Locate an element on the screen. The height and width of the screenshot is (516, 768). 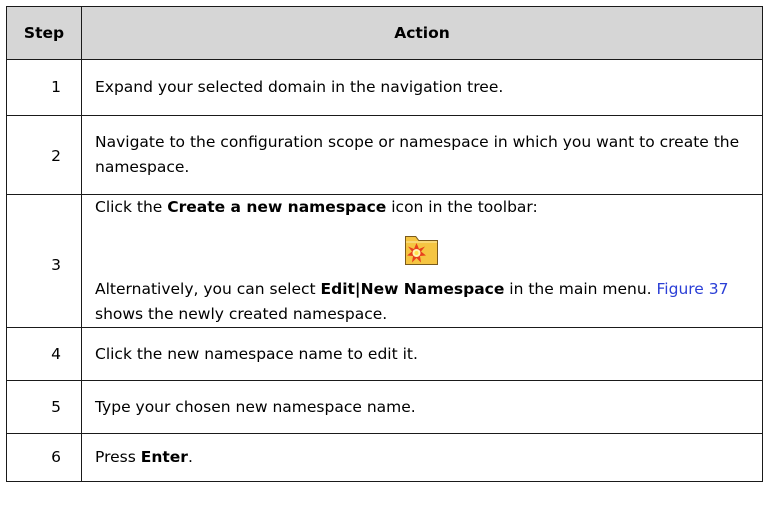
ui-label-create-namespace: Create a new namespace is located at coordinates (277, 207).